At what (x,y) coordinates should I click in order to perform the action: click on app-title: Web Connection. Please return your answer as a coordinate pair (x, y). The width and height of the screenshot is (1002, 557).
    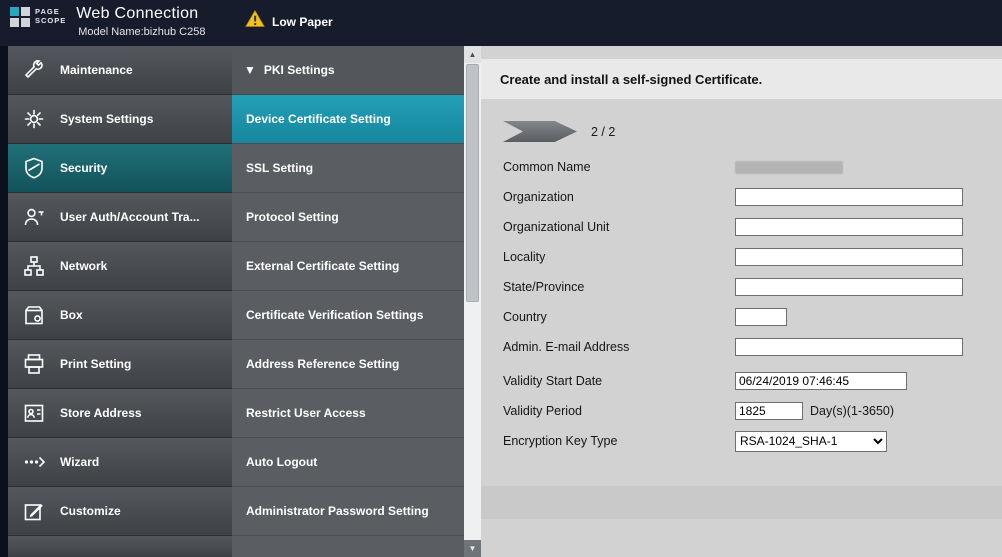
    Looking at the image, I should click on (137, 13).